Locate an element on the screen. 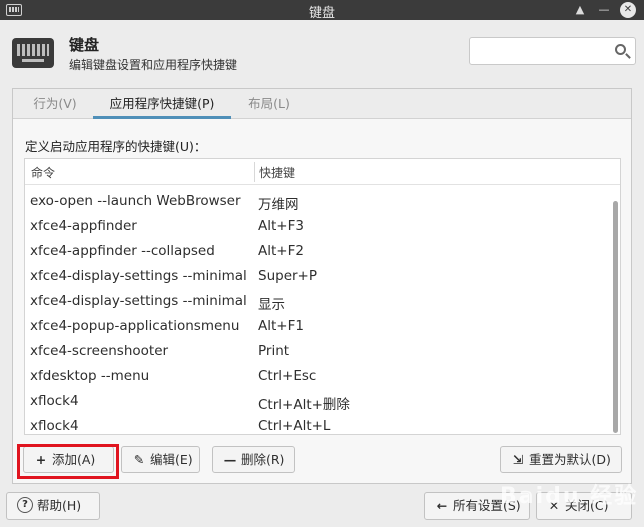 The width and height of the screenshot is (644, 527). row-command: xfdesktop --menu is located at coordinates (90, 376).